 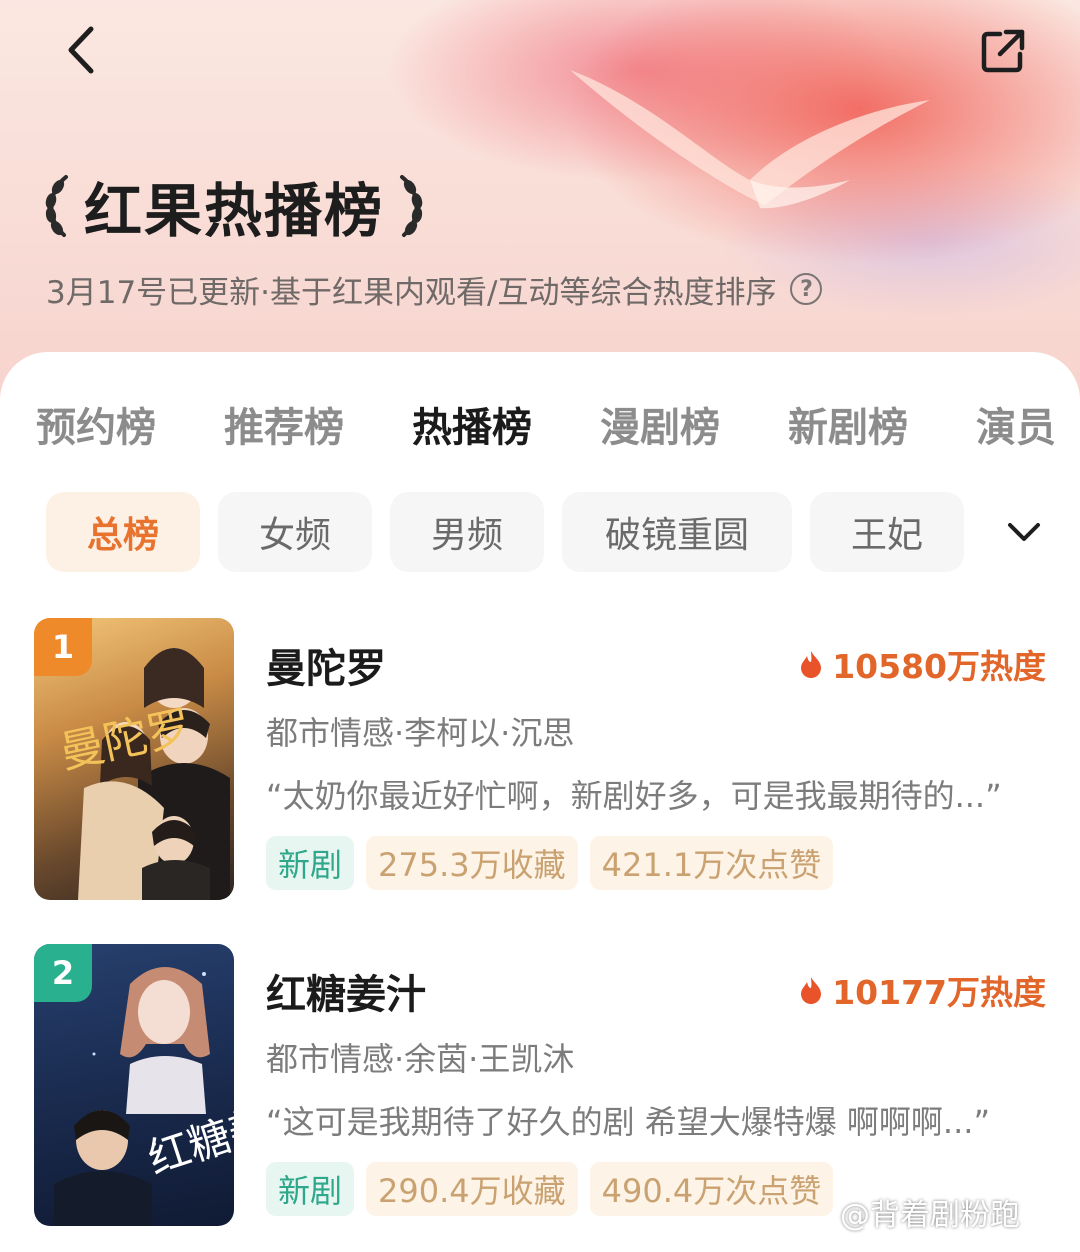 I want to click on chip-princess: 王妃, so click(x=887, y=532).